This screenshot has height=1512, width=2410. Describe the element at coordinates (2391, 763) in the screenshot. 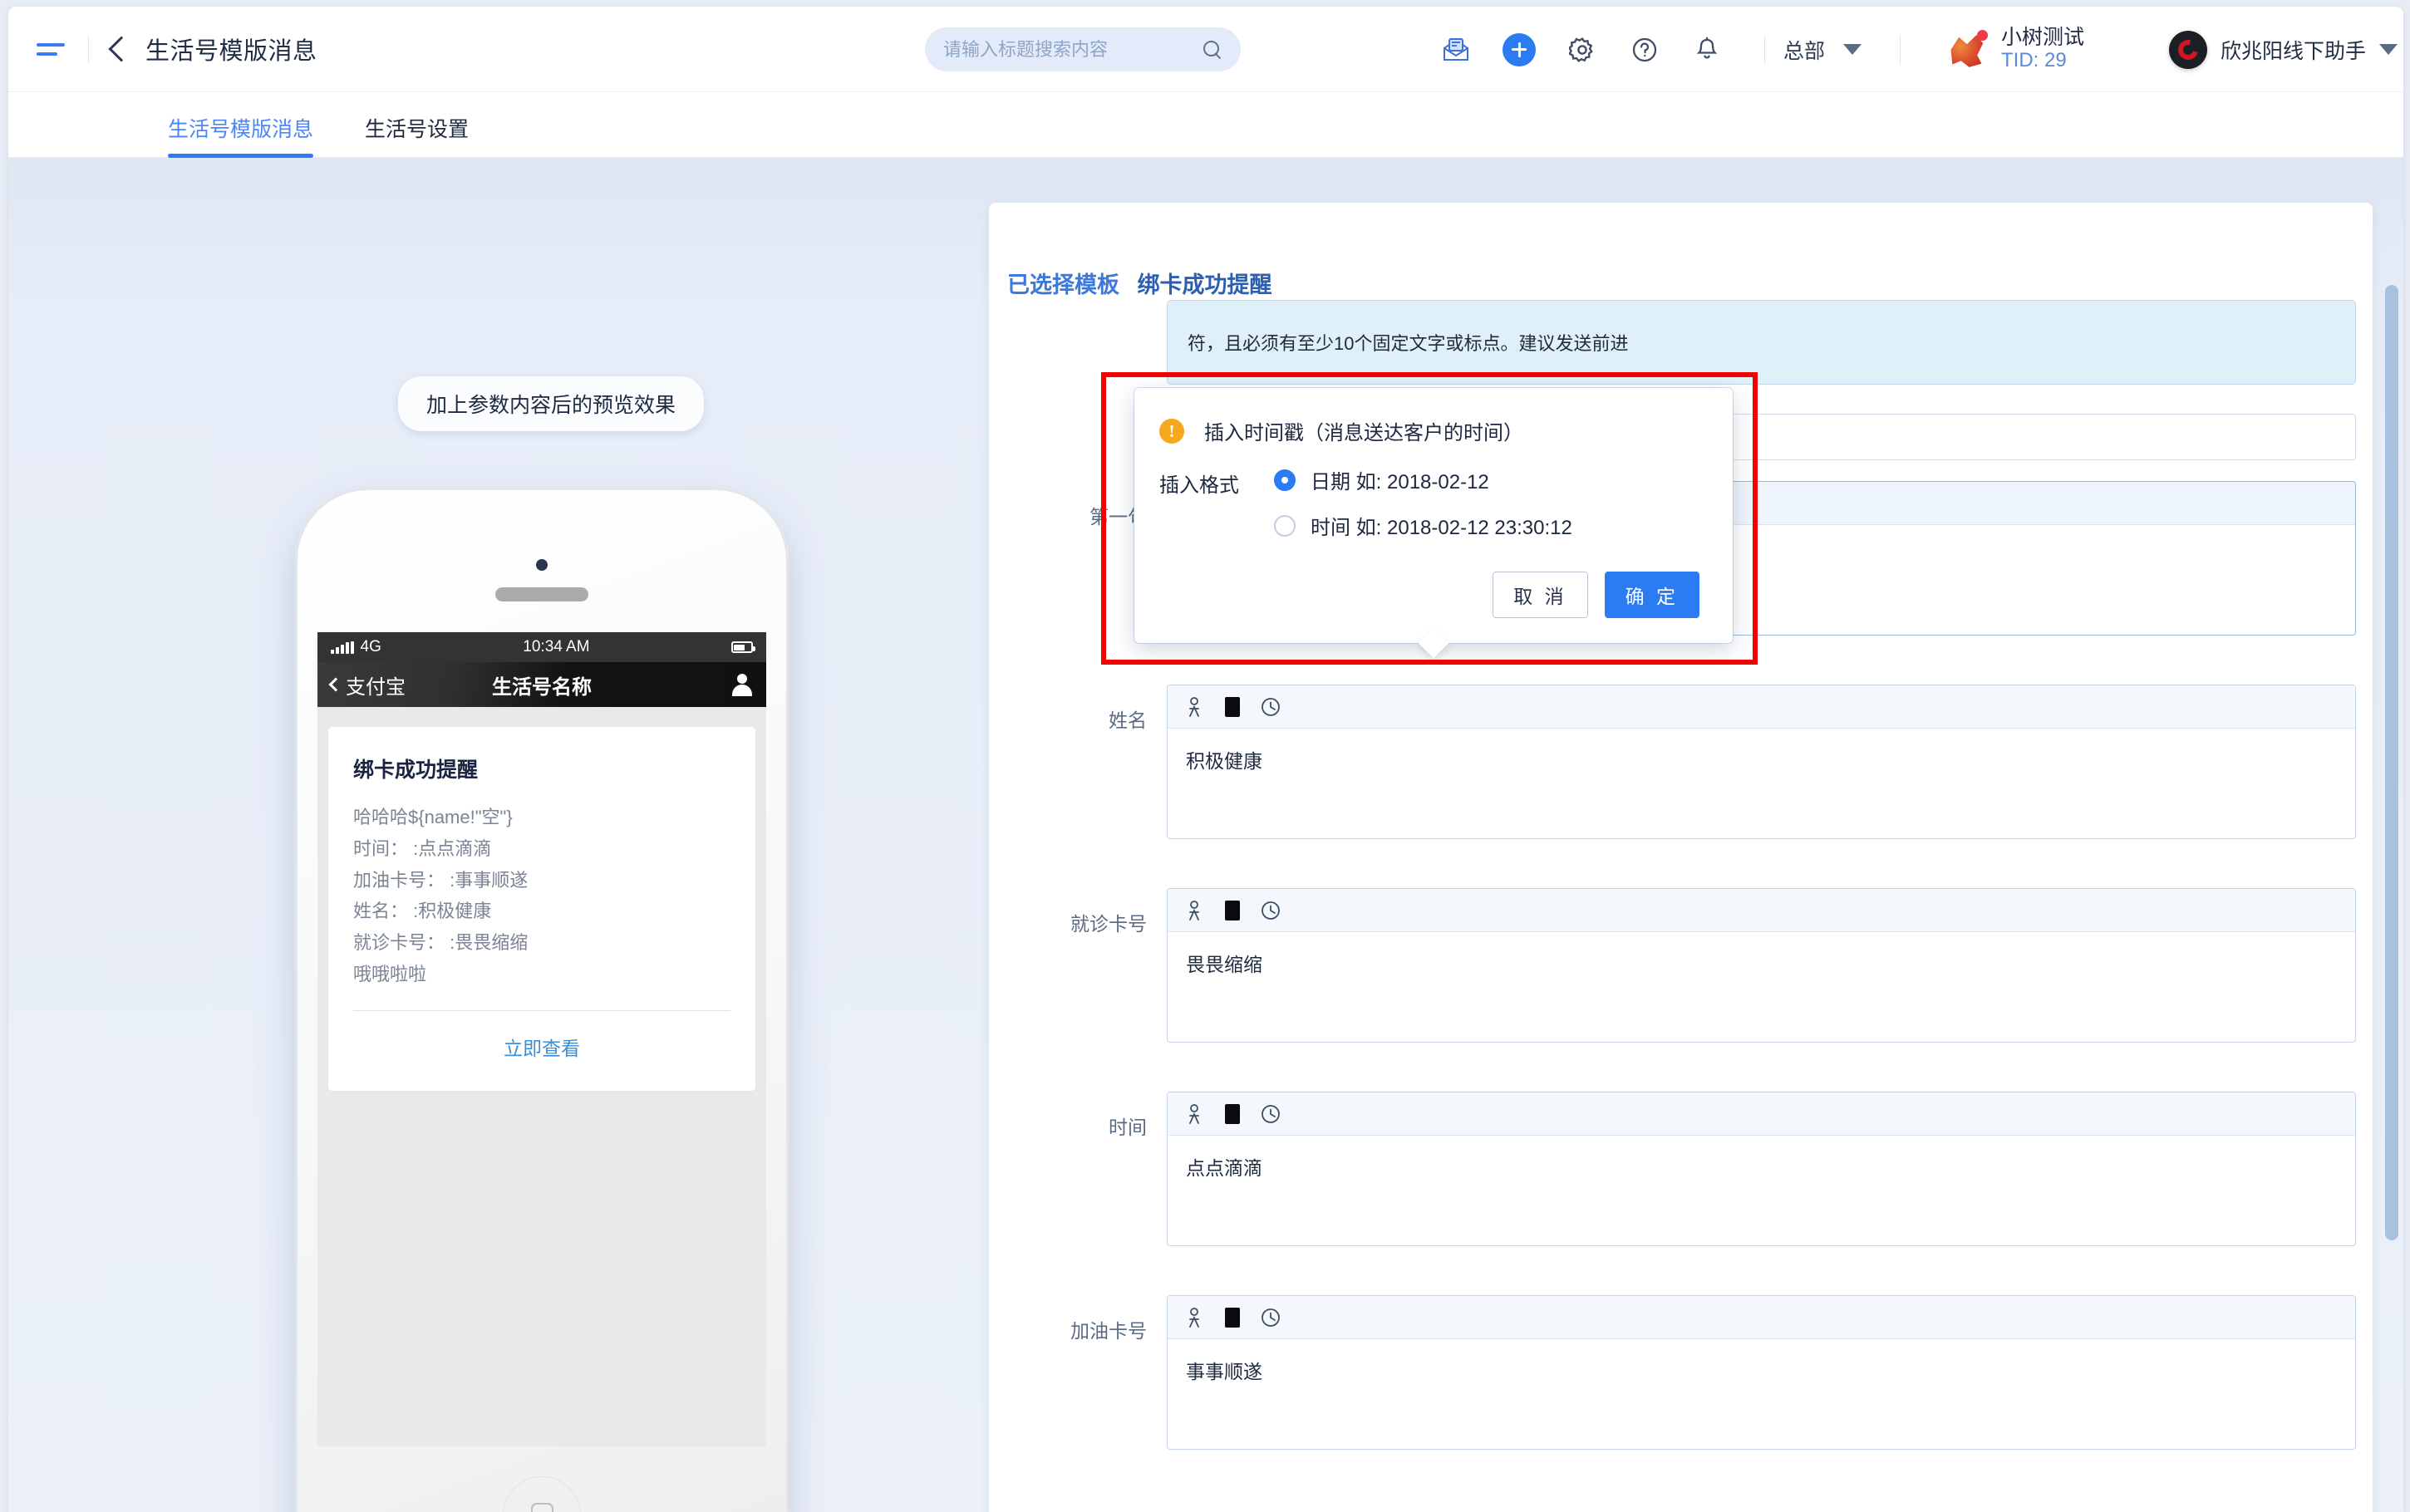

I see `scrollbar-thumb` at that location.